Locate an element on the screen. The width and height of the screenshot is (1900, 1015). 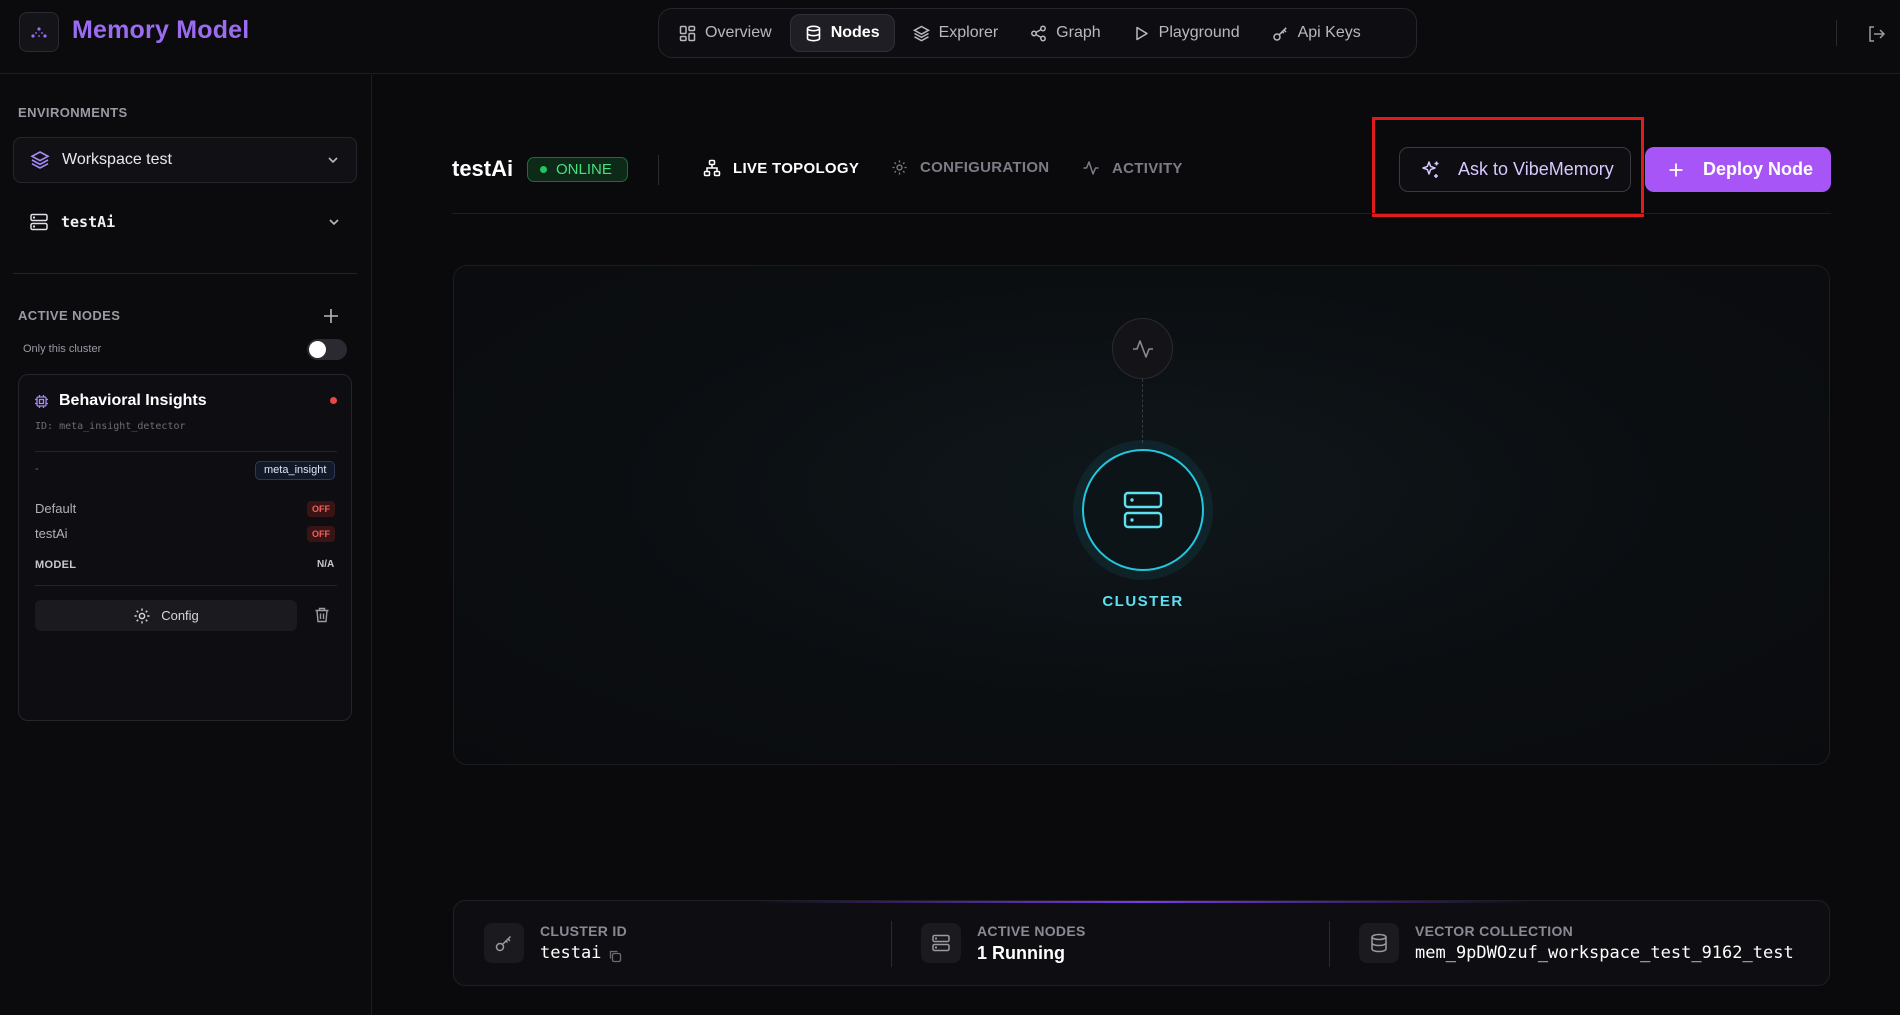
nav-nodes: Nodes is located at coordinates (842, 33).